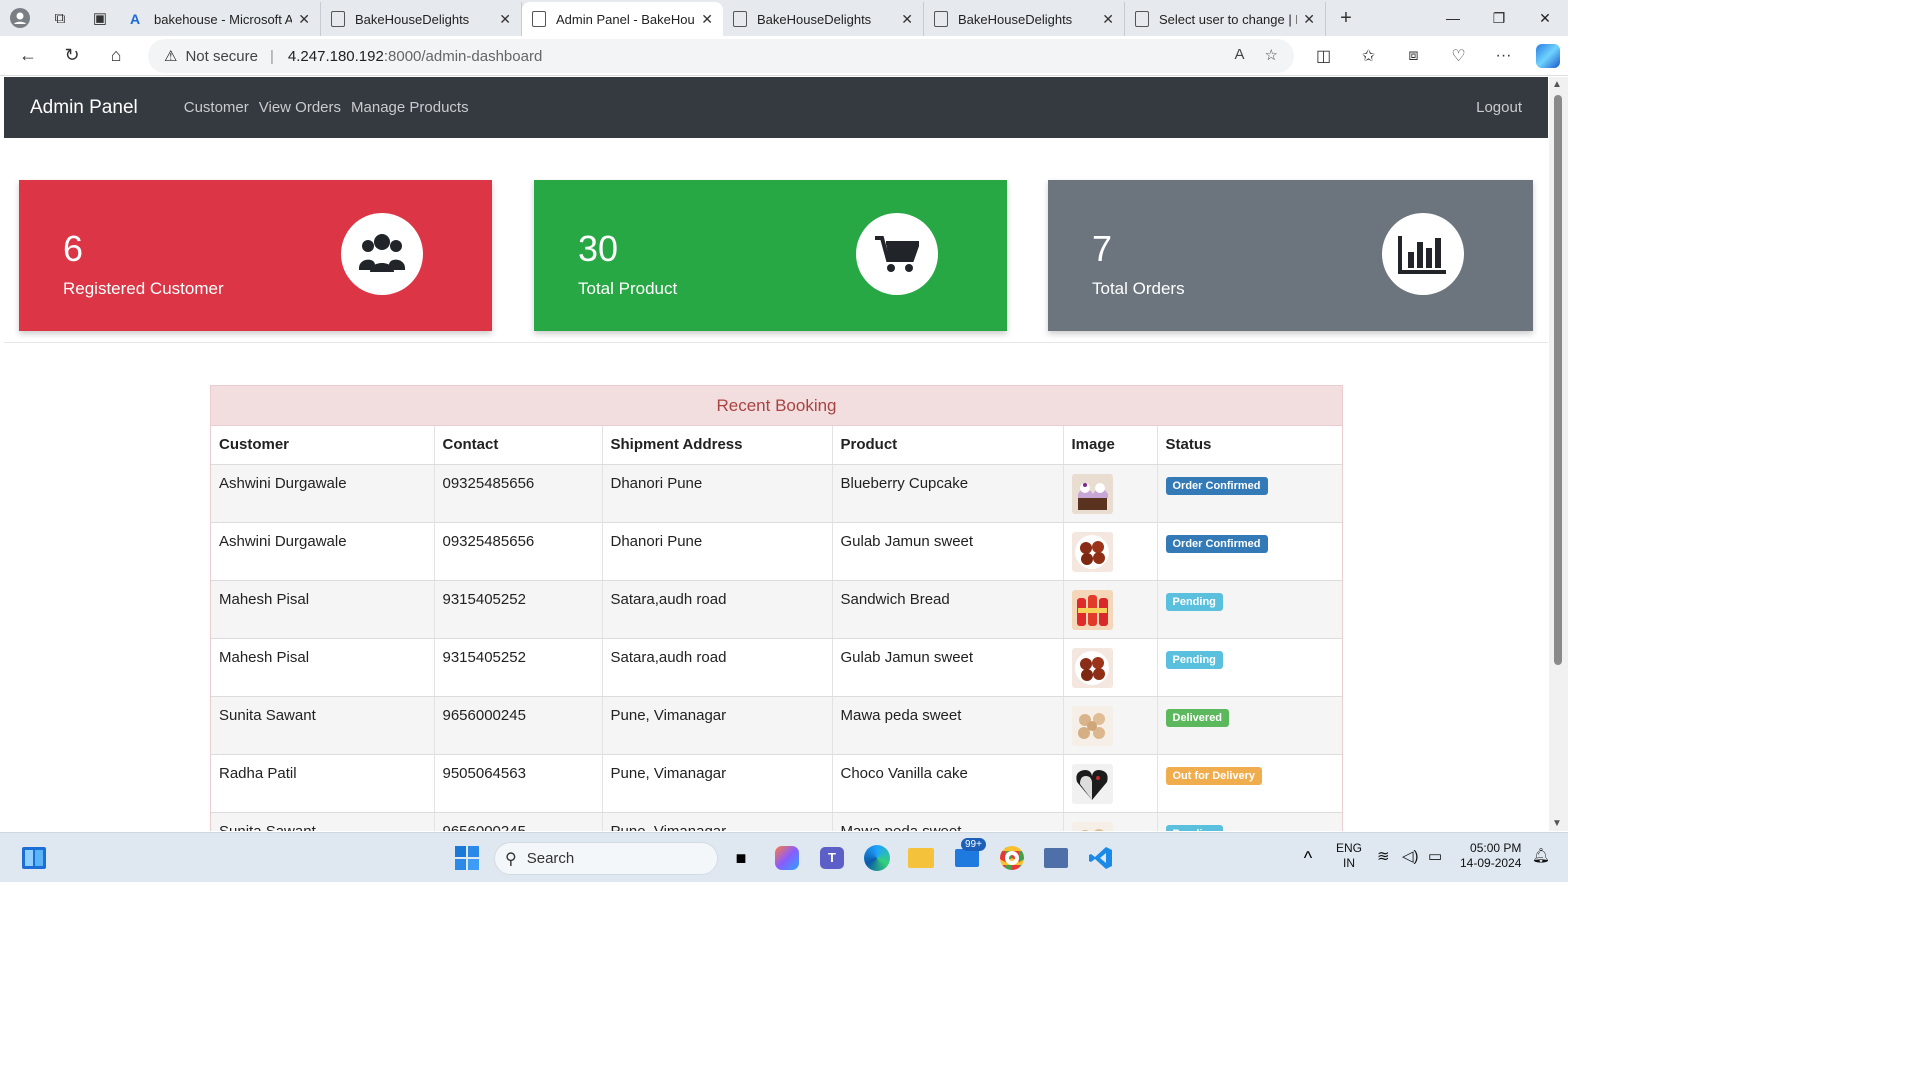 Image resolution: width=1920 pixels, height=1080 pixels. Describe the element at coordinates (717, 609) in the screenshot. I see `address-cell: Satara,audh road` at that location.